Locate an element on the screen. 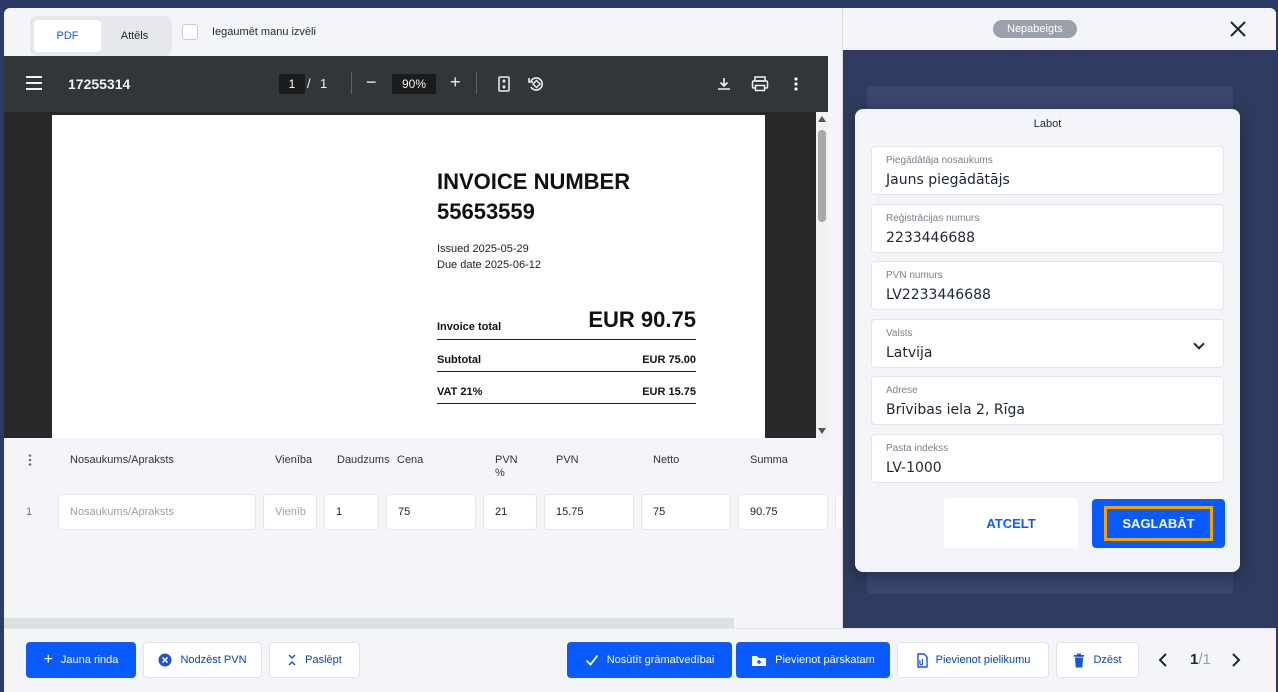  collapse-icon is located at coordinates (292, 660).